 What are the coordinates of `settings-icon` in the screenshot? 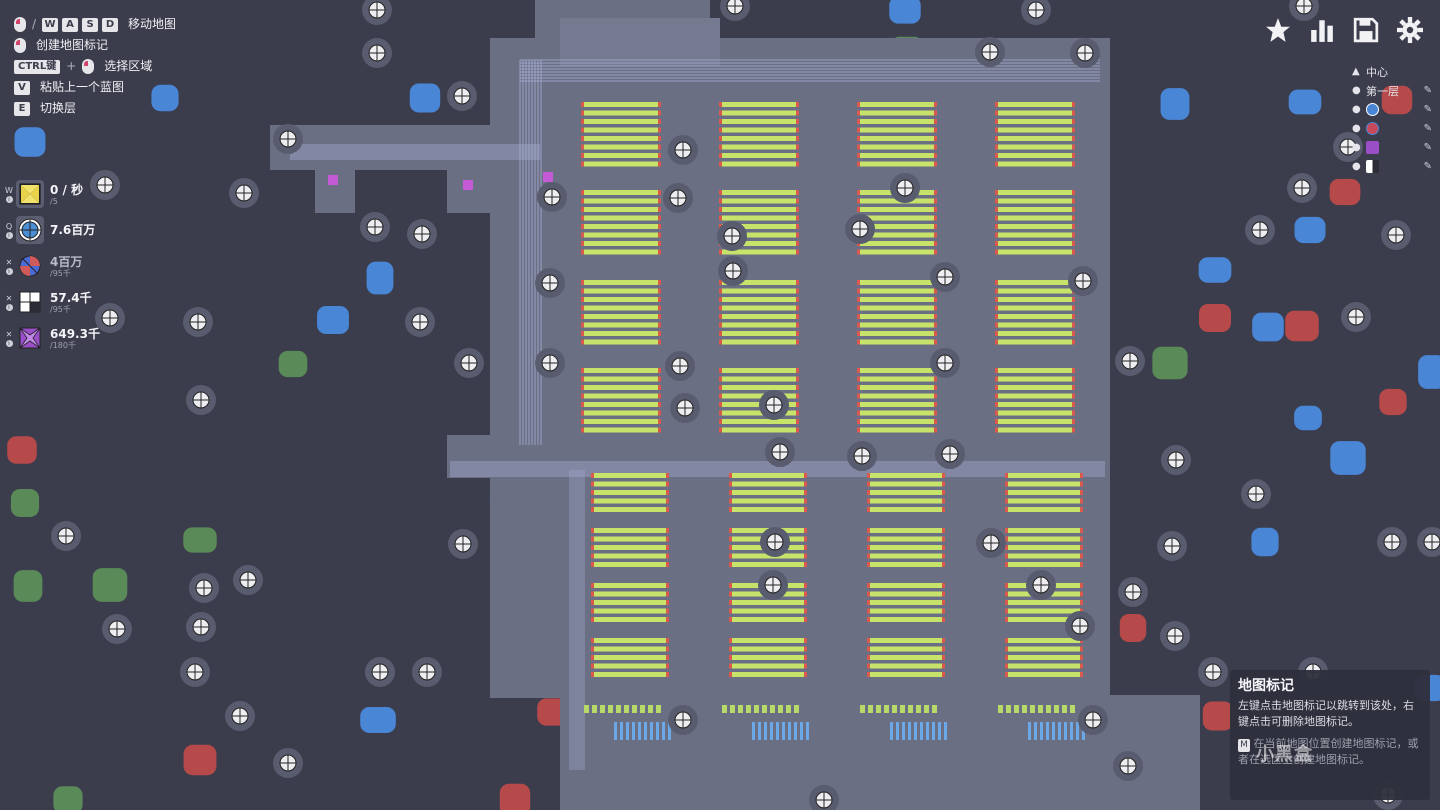 It's located at (1410, 30).